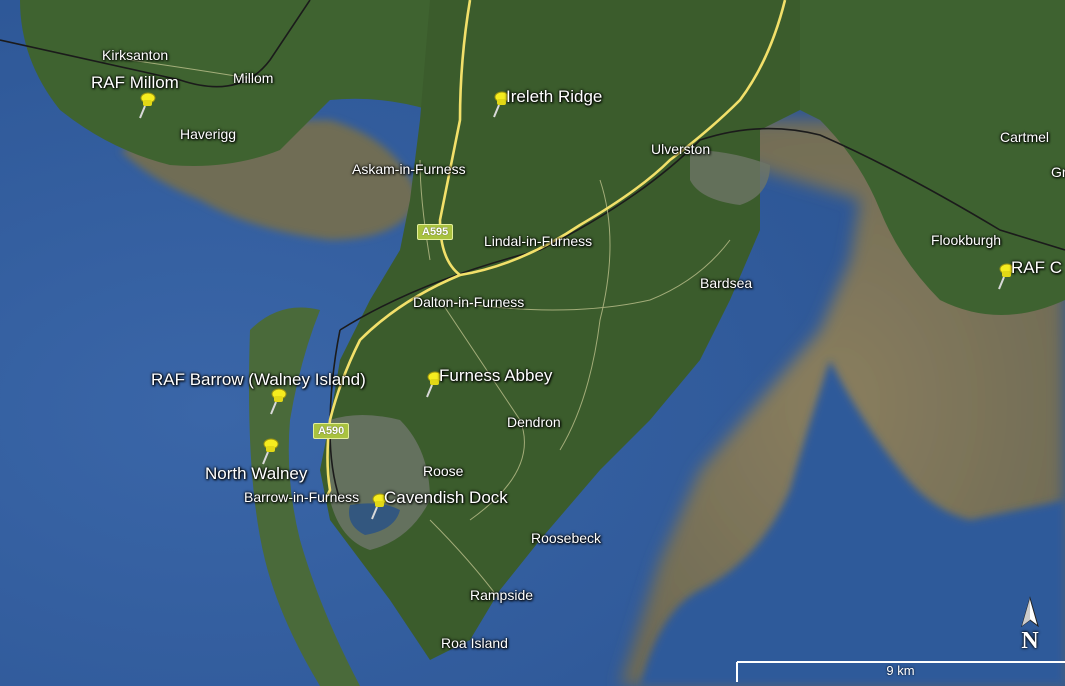 The image size is (1065, 686). Describe the element at coordinates (1058, 172) in the screenshot. I see `place-label-gr: Gr` at that location.